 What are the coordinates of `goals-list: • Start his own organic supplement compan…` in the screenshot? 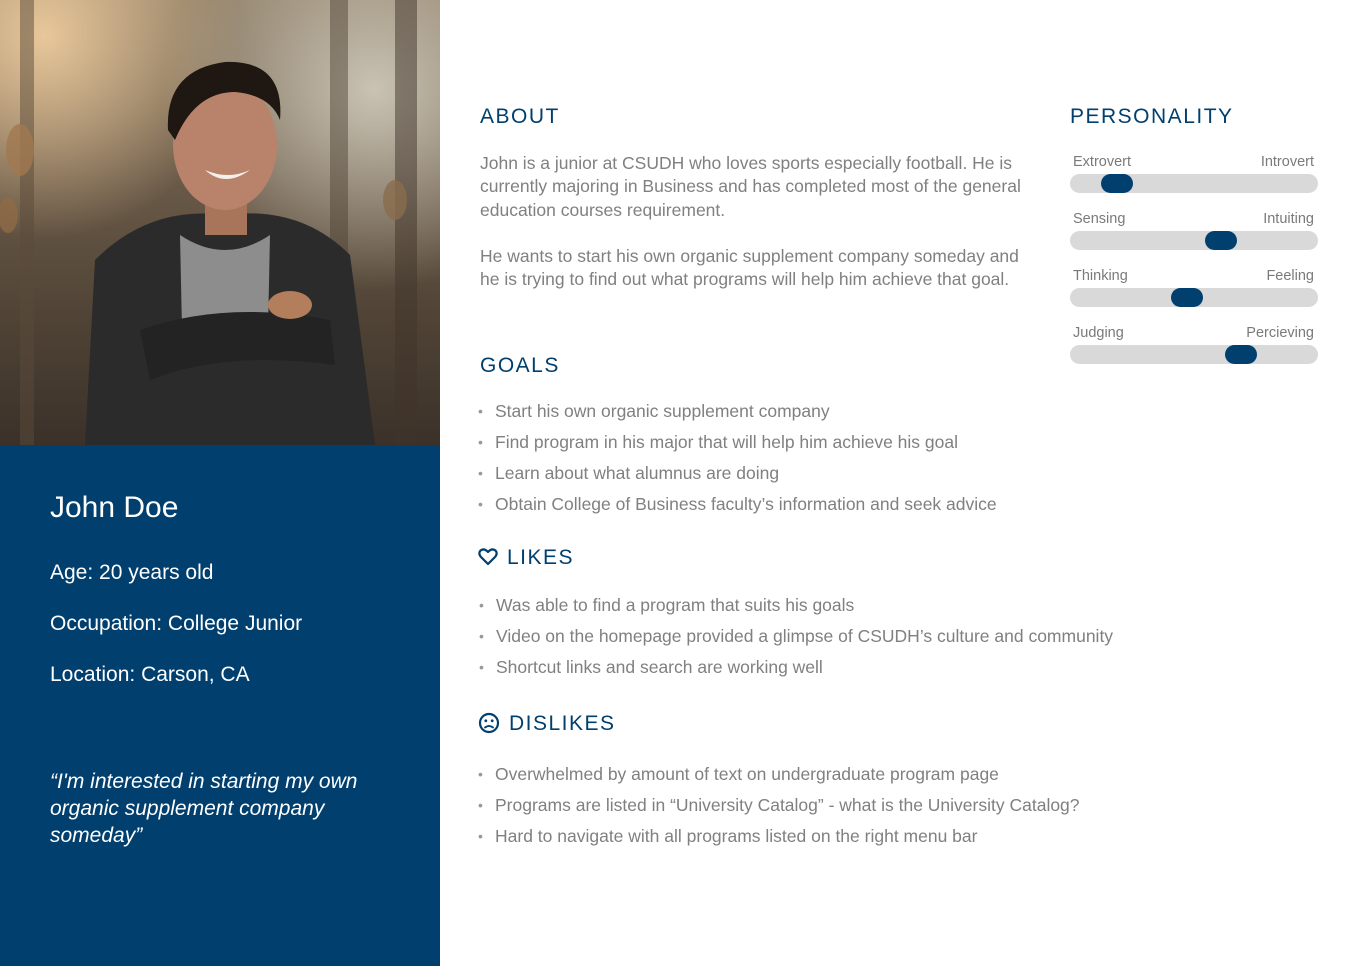 It's located at (737, 462).